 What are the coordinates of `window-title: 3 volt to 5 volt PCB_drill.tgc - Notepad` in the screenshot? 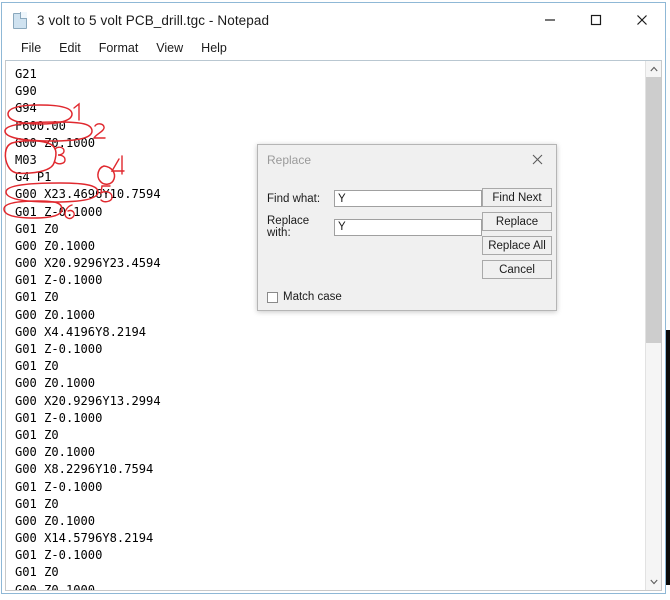 It's located at (153, 20).